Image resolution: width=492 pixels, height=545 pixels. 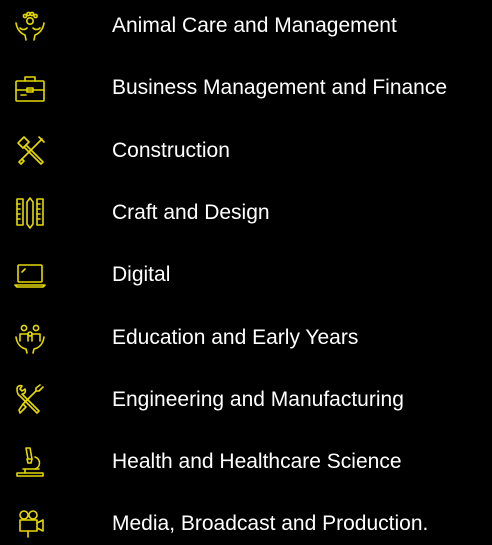 What do you see at coordinates (270, 523) in the screenshot?
I see `list-item-label: Media, Broadcast and Production.` at bounding box center [270, 523].